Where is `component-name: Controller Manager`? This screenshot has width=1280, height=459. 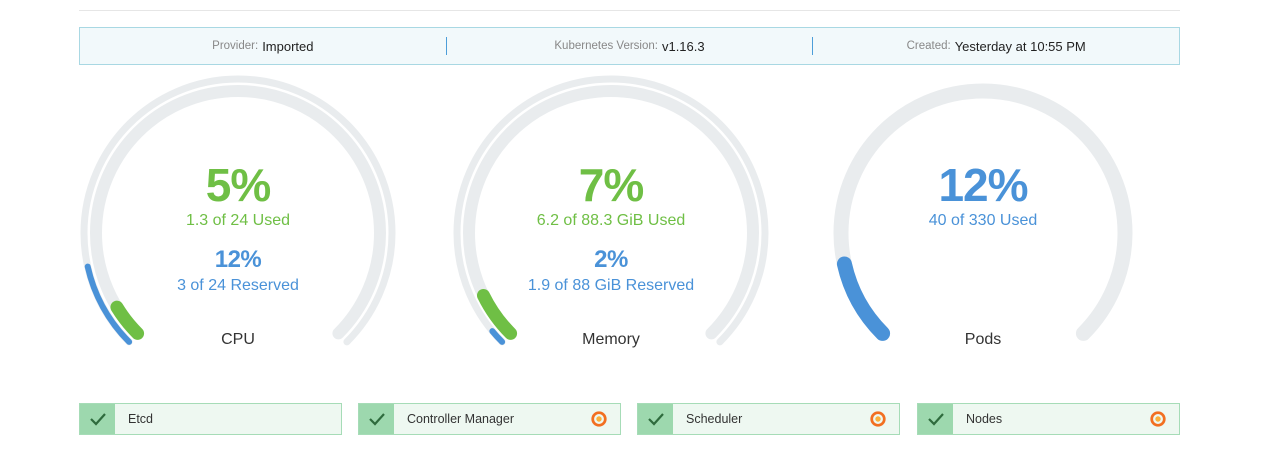 component-name: Controller Manager is located at coordinates (460, 419).